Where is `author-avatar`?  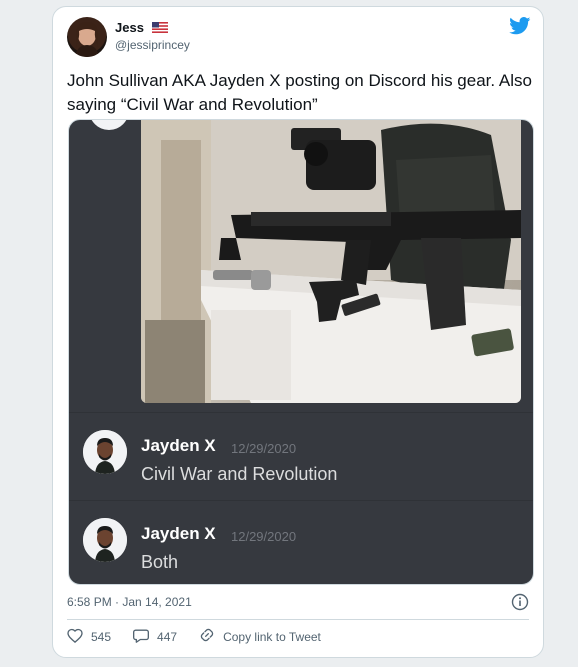
author-avatar is located at coordinates (87, 37).